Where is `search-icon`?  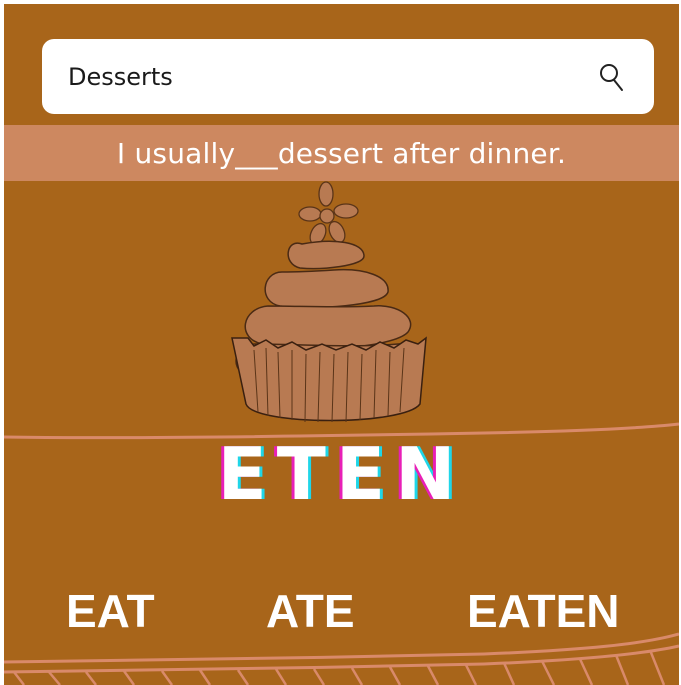
search-icon is located at coordinates (611, 77).